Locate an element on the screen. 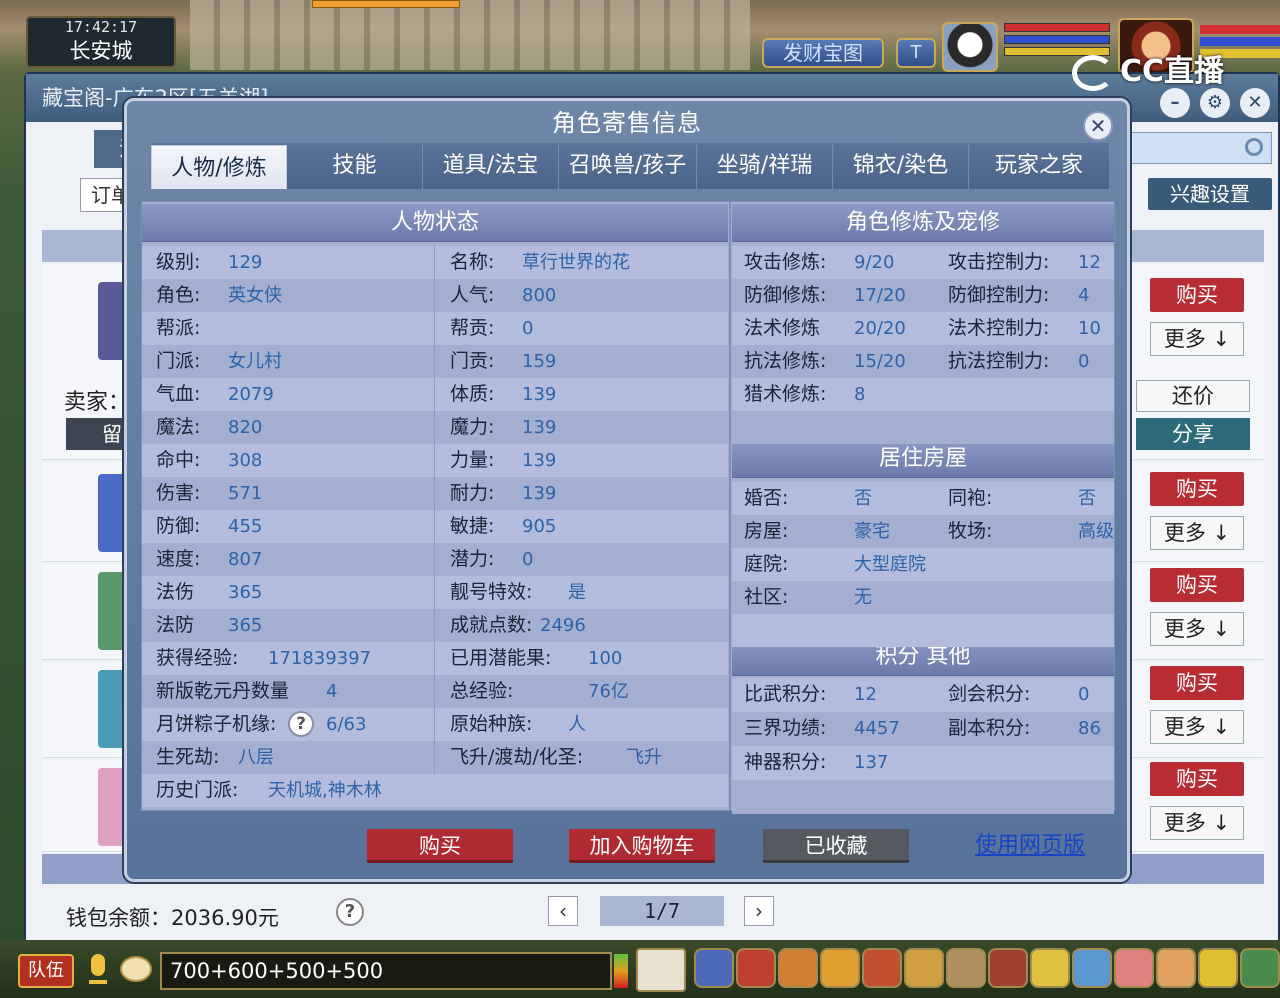 This screenshot has width=1280, height=998. detail-label: 防御控制力: is located at coordinates (999, 295).